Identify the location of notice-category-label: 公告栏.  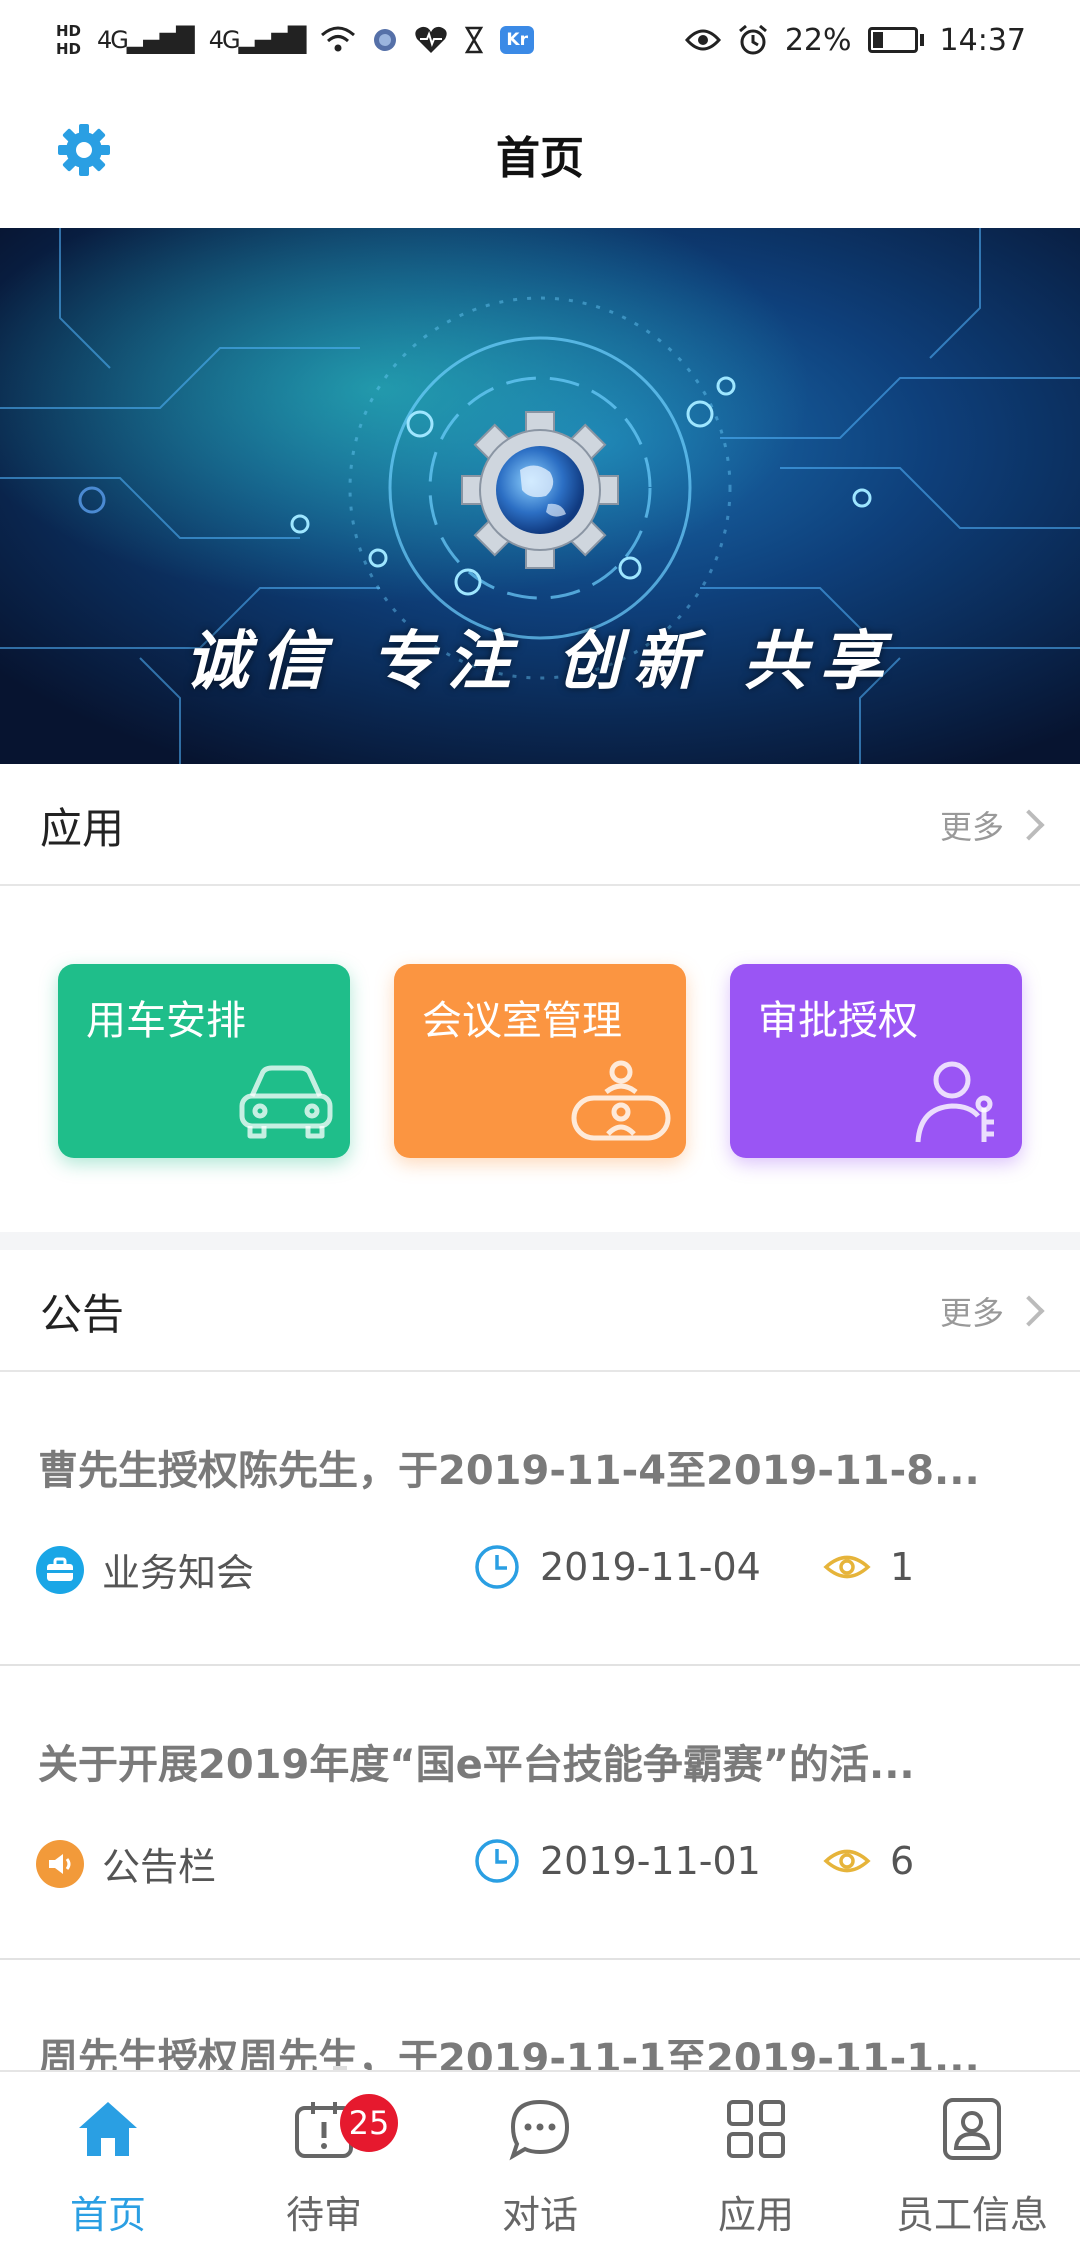
(159, 1867).